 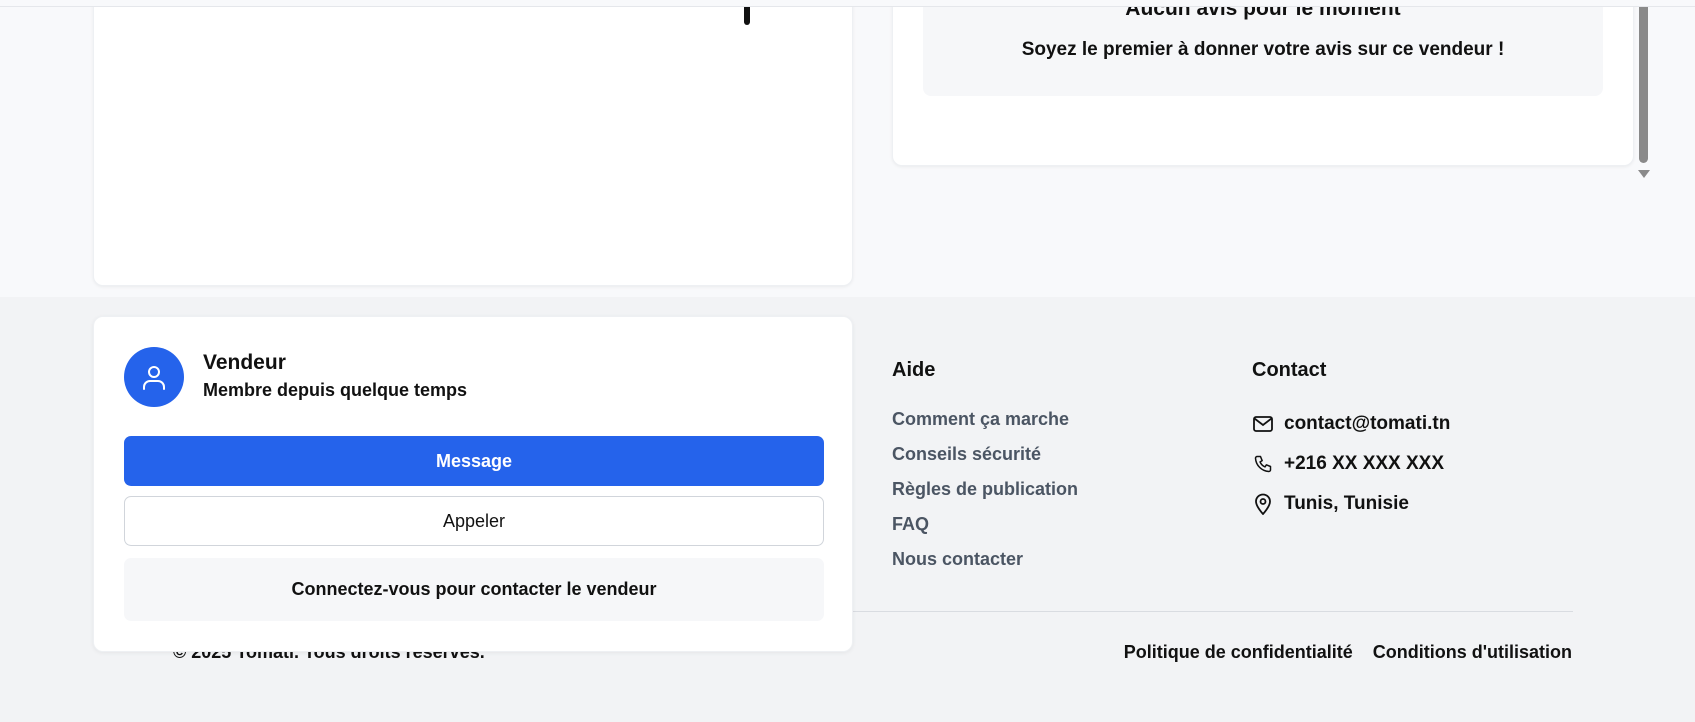 I want to click on call-button: Appeler, so click(x=474, y=521).